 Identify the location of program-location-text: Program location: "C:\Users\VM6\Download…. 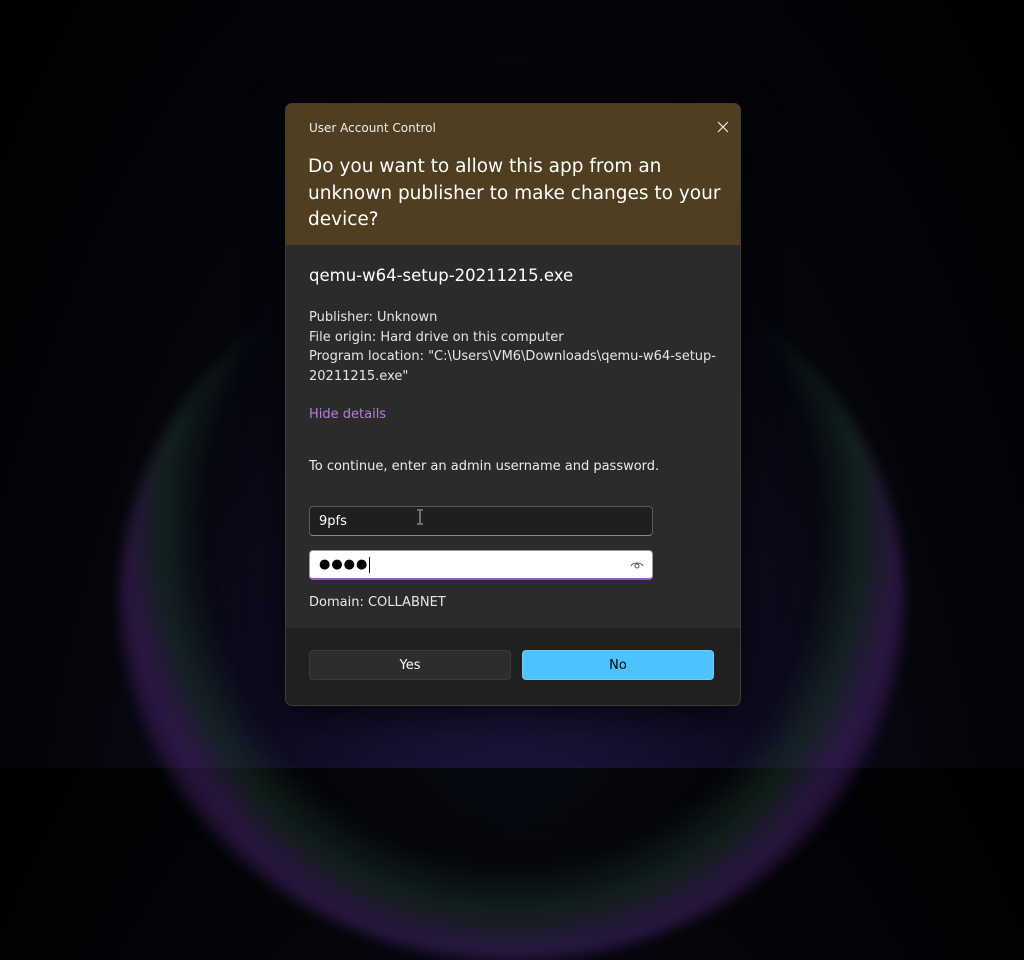
(512, 366).